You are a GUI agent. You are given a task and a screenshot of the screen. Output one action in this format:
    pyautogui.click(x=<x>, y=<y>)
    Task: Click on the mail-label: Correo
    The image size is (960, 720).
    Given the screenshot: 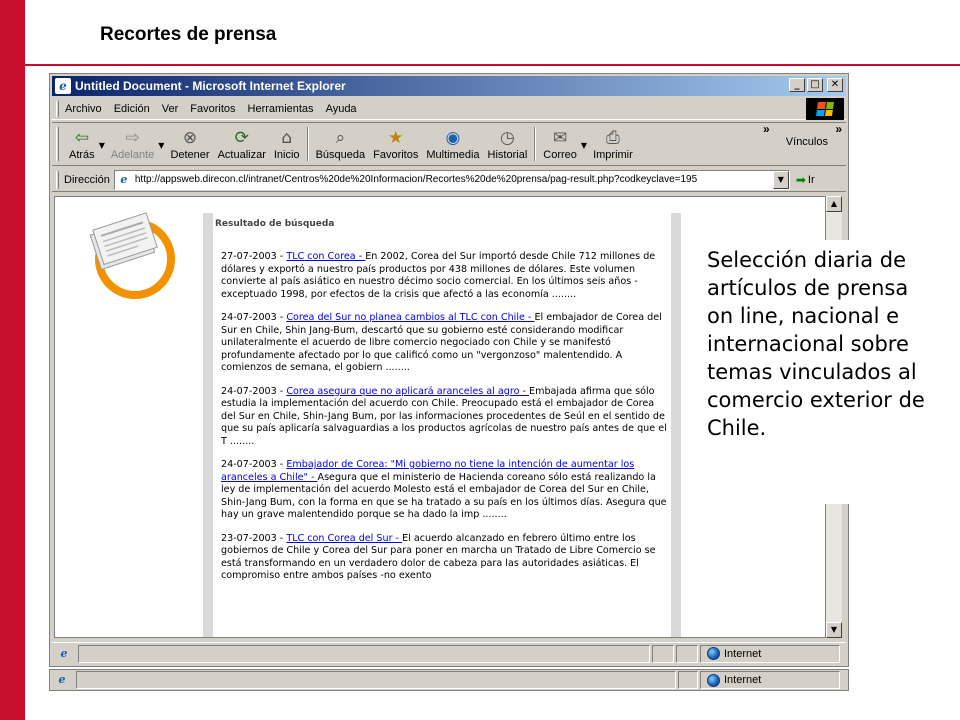 What is the action you would take?
    pyautogui.click(x=560, y=155)
    